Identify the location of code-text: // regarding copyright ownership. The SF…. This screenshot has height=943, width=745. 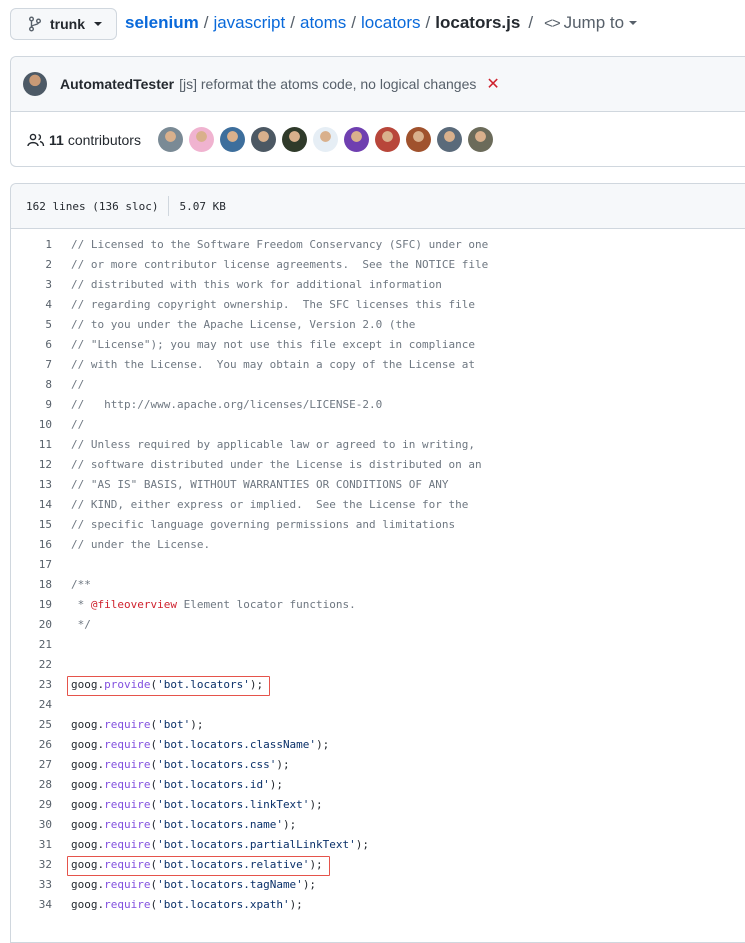
(273, 304).